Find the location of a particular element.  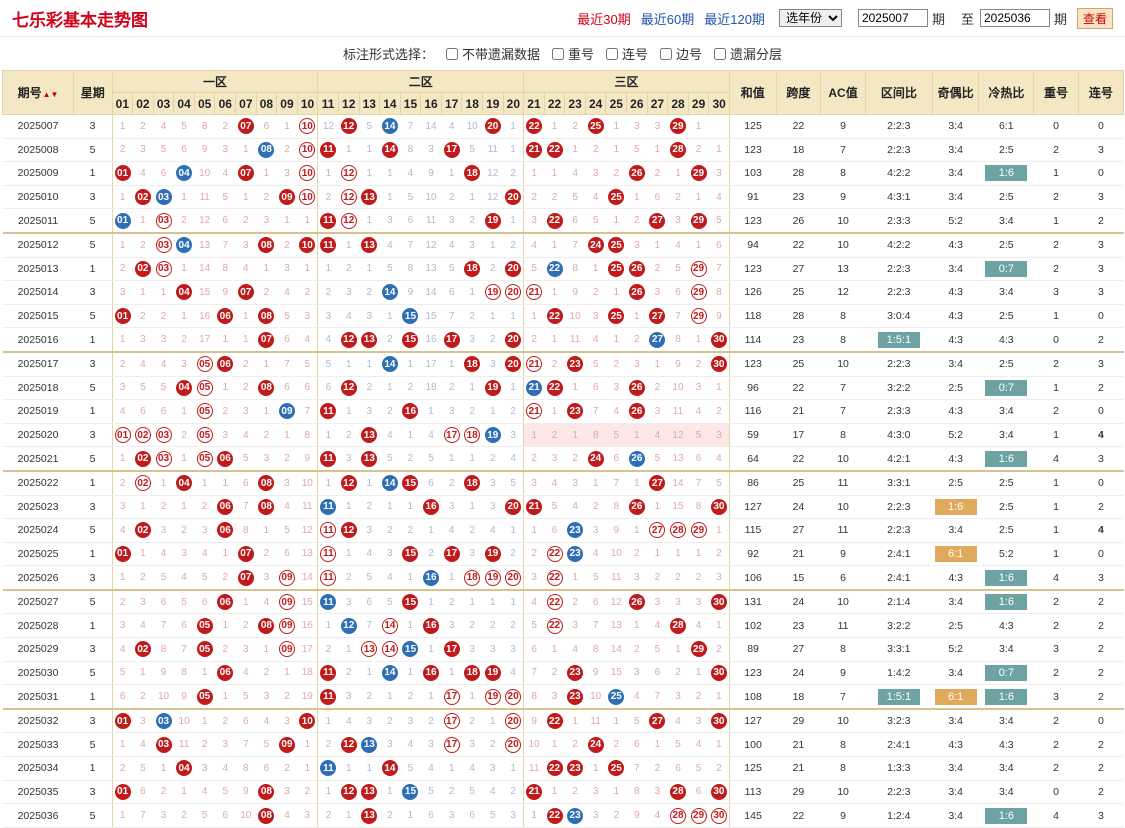

drawn-number-ball: 28 is located at coordinates (677, 625).